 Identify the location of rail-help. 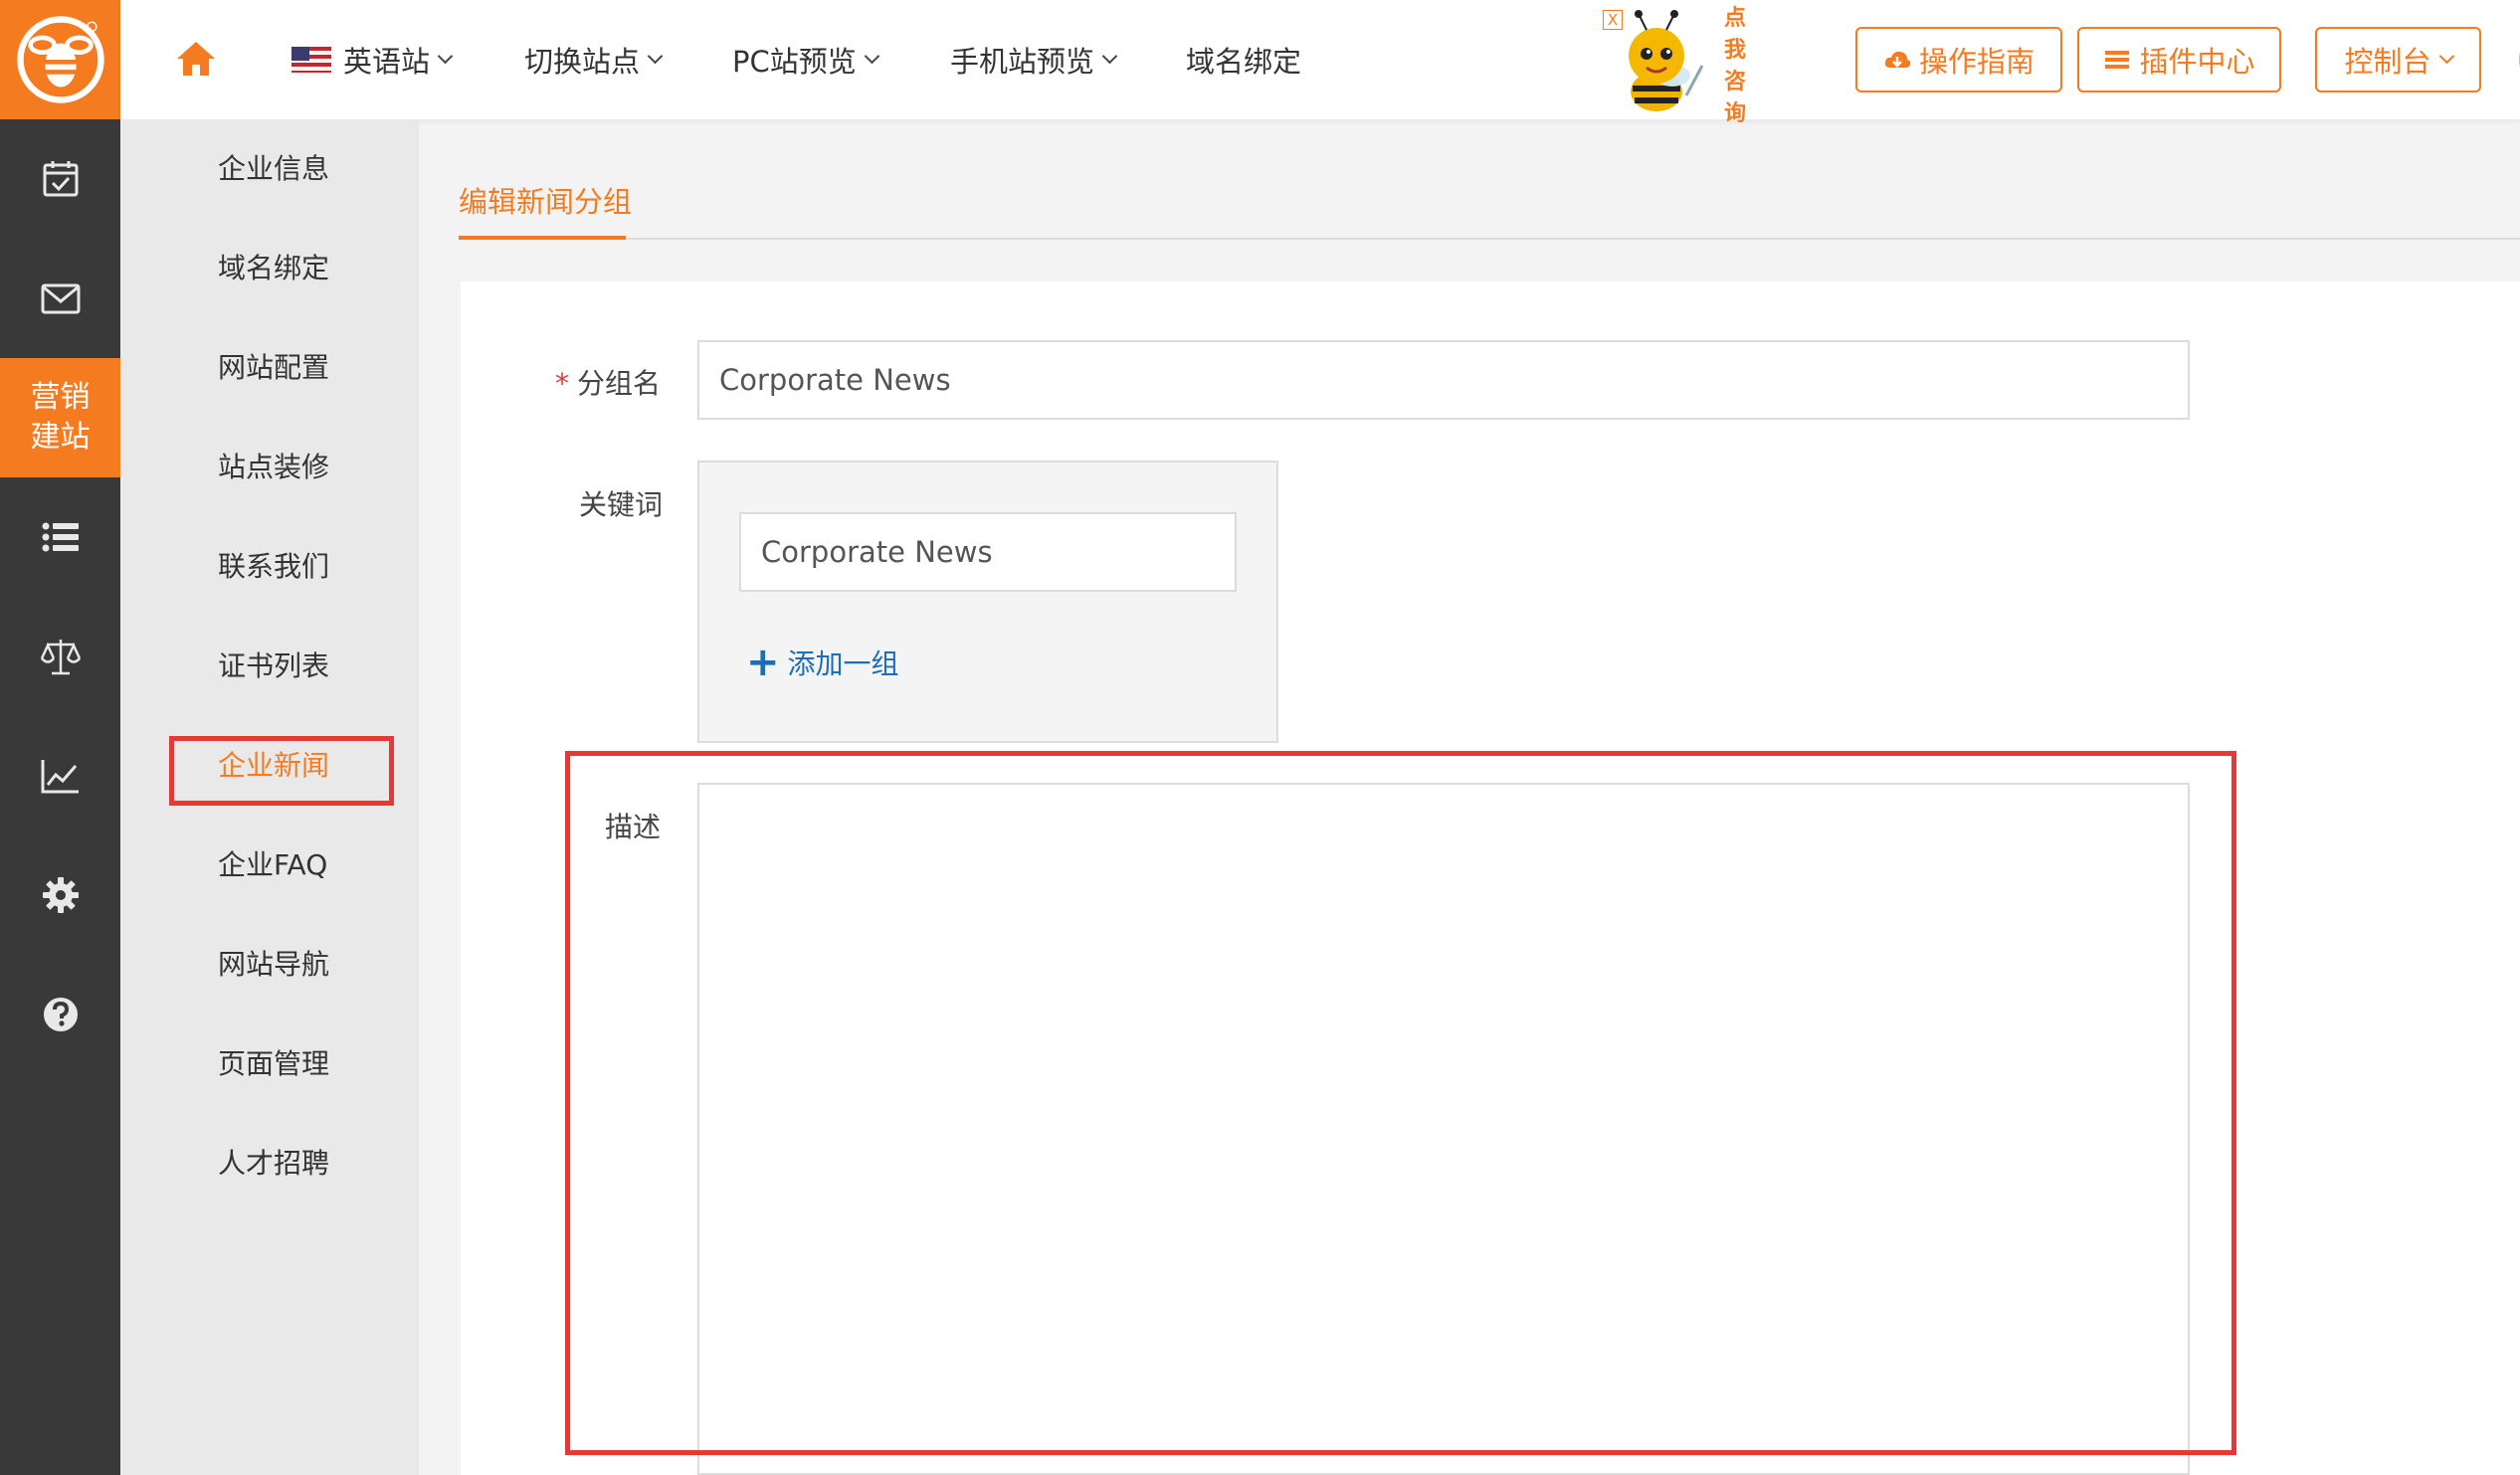
(60, 1014).